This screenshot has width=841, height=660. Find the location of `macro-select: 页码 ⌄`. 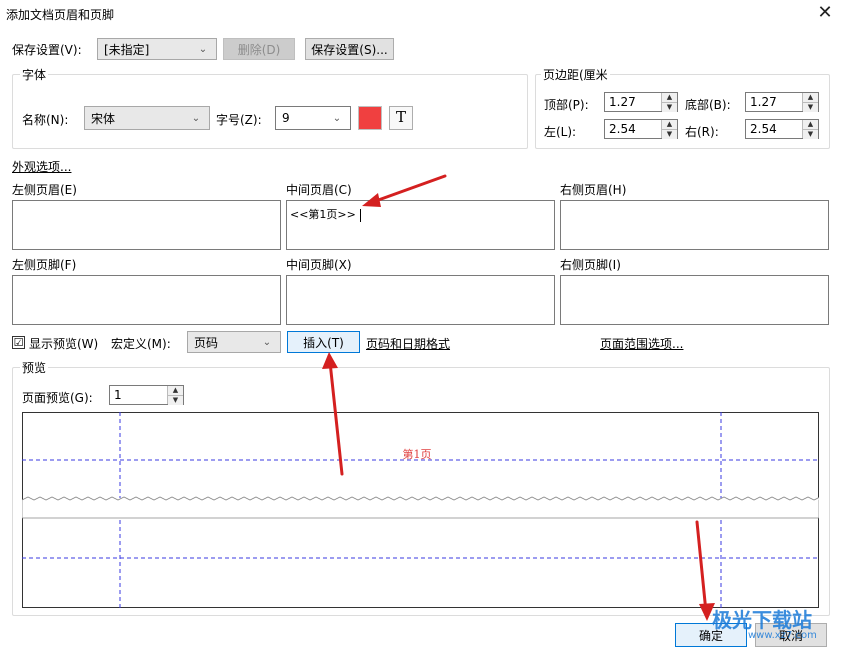

macro-select: 页码 ⌄ is located at coordinates (234, 342).